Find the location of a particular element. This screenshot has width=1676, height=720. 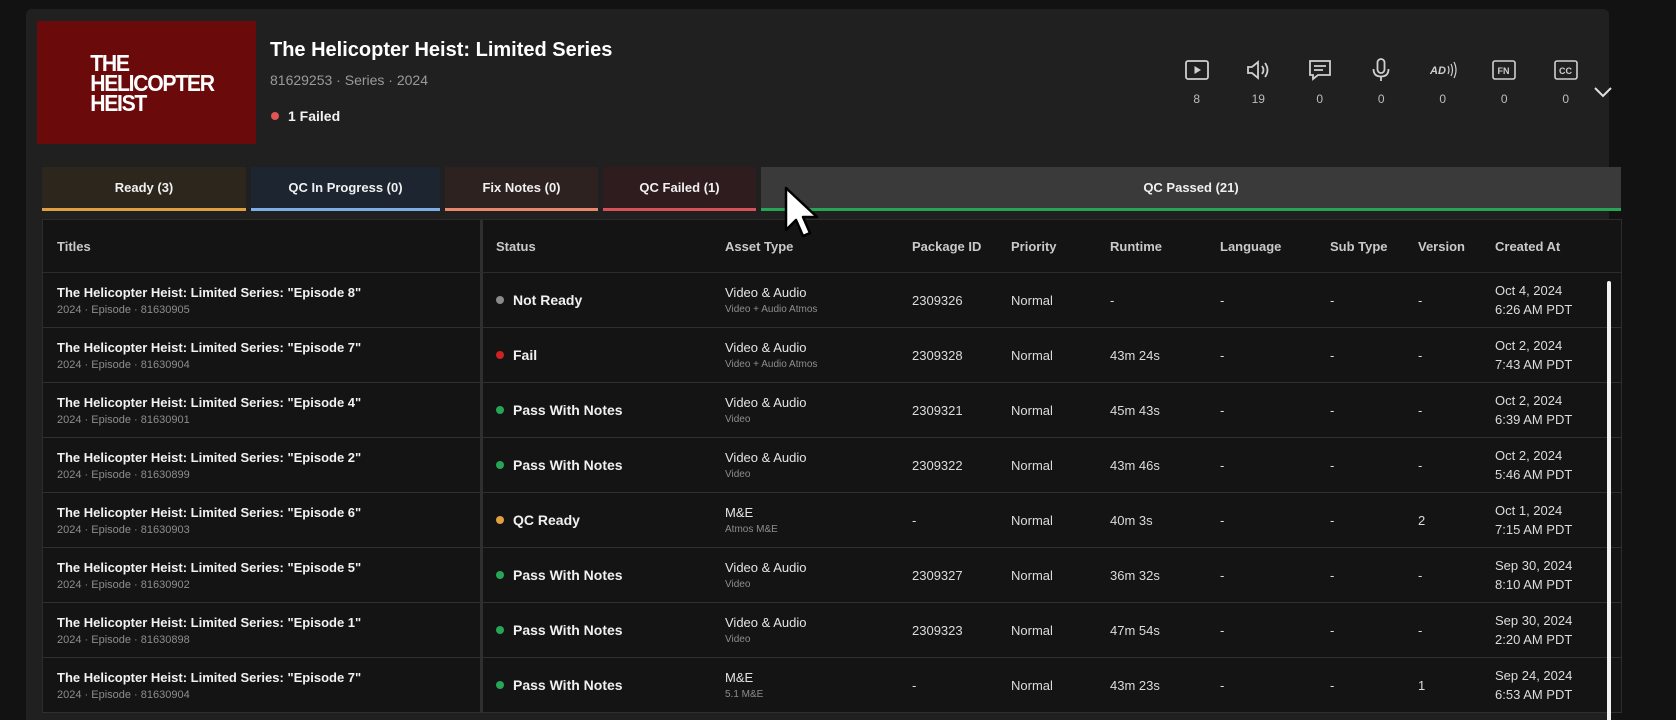

status-label: Pass With Notes is located at coordinates (568, 465).